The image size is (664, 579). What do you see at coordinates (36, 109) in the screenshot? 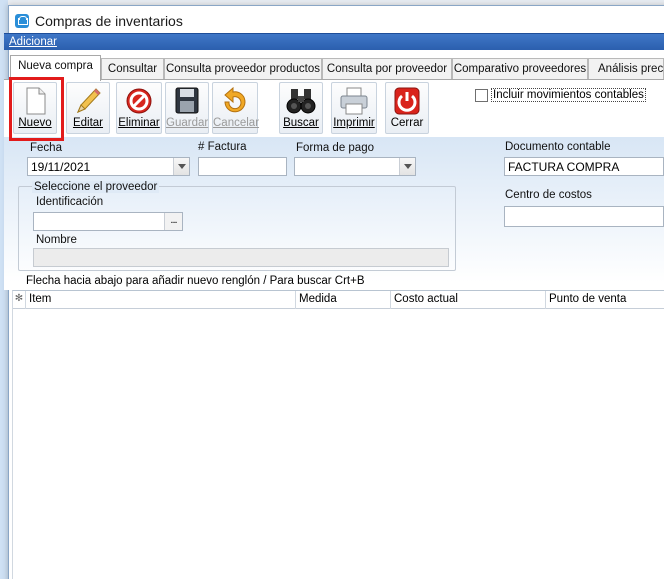
I see `nuevo-highlight-box` at bounding box center [36, 109].